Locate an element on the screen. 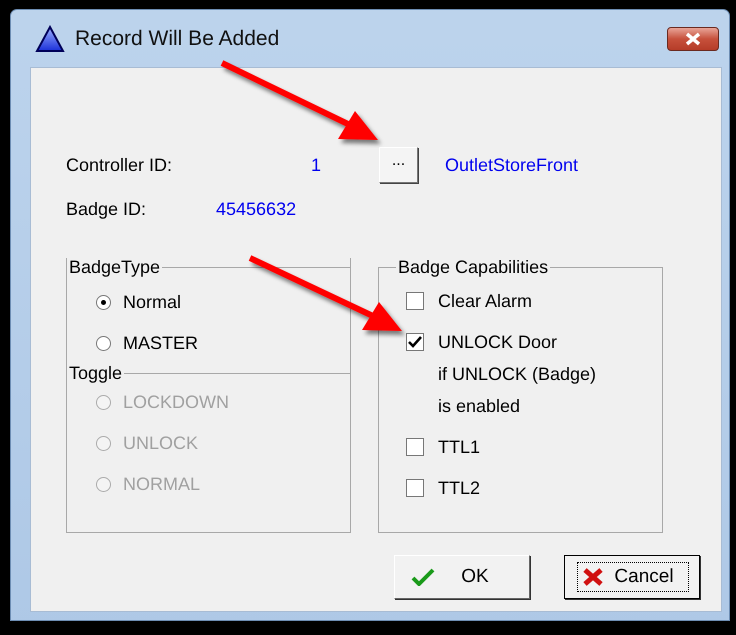 Image resolution: width=736 pixels, height=635 pixels. close-button is located at coordinates (693, 38).